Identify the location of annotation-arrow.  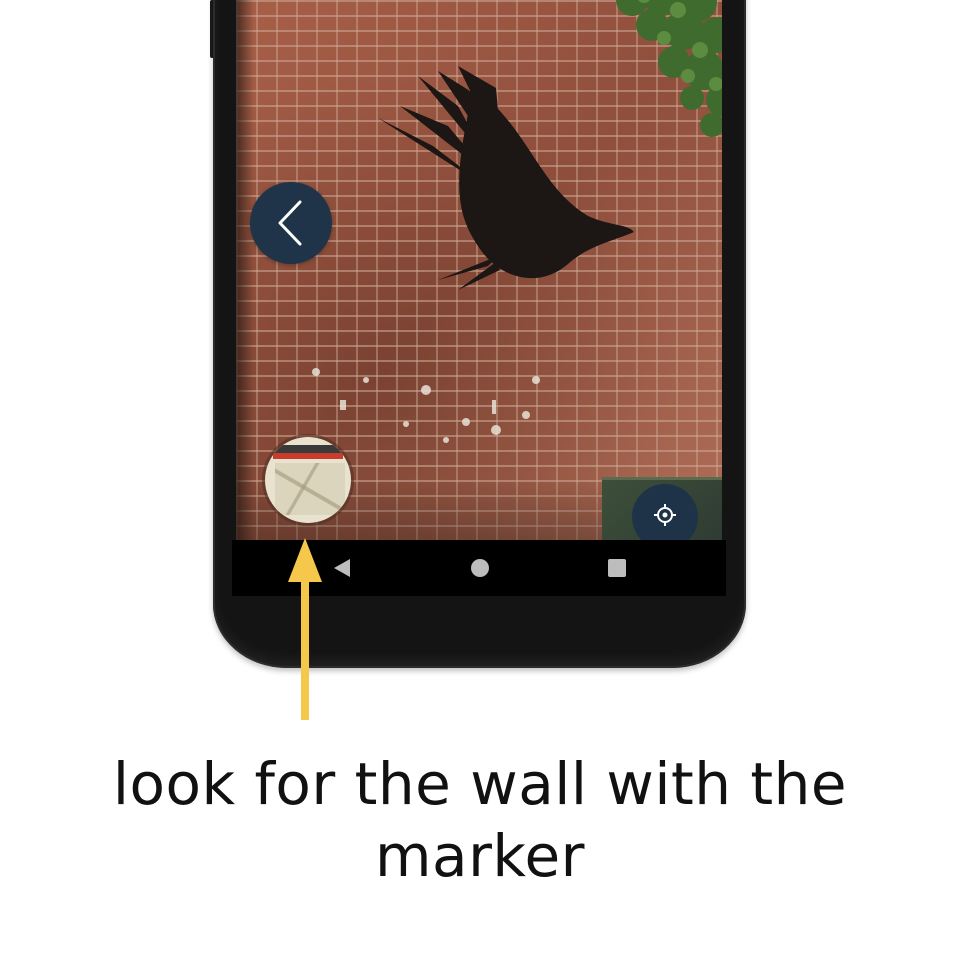
(305, 629).